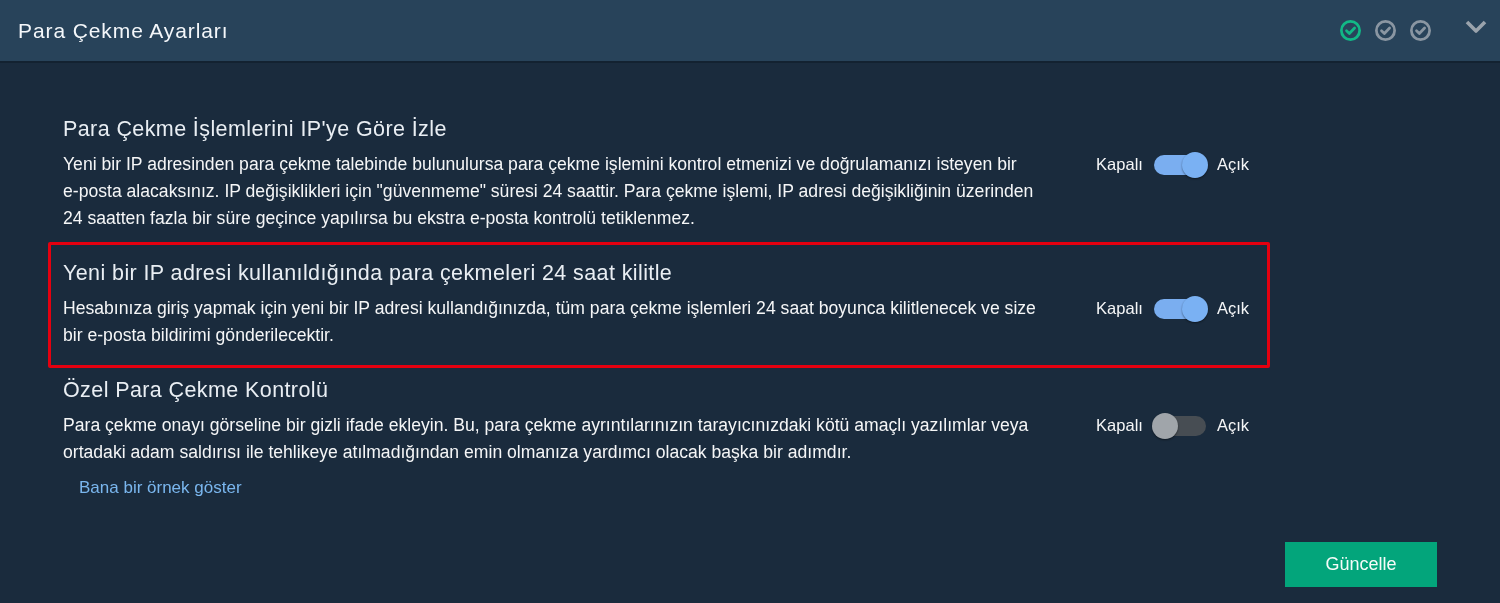  Describe the element at coordinates (546, 439) in the screenshot. I see `section-description: Para çekme onayı görseline bir gizli ifade ekleyin. Bu, para çekme ayrıntılarınızın tarayıcınızdaki kötü amaçlı yazılımlar veya ortadaki adam saldırısı ile tehlikeye atılmadığından emin olmanıza yardımcı olacak başka bir adımdır.` at that location.